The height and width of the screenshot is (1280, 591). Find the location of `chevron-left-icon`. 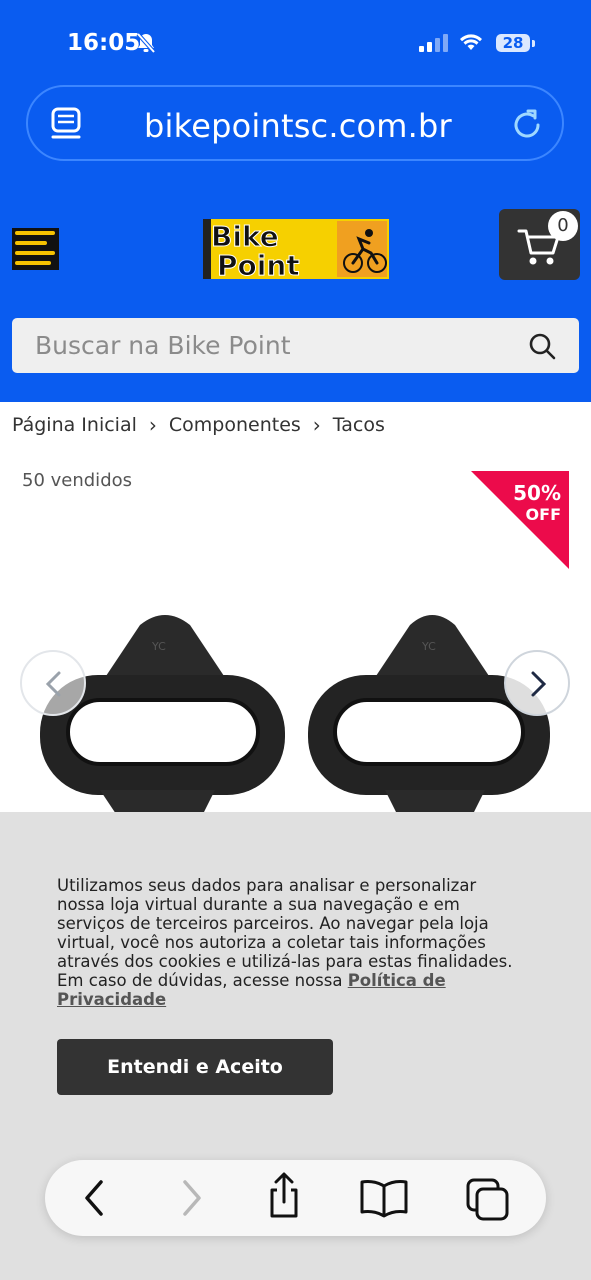

chevron-left-icon is located at coordinates (53, 684).